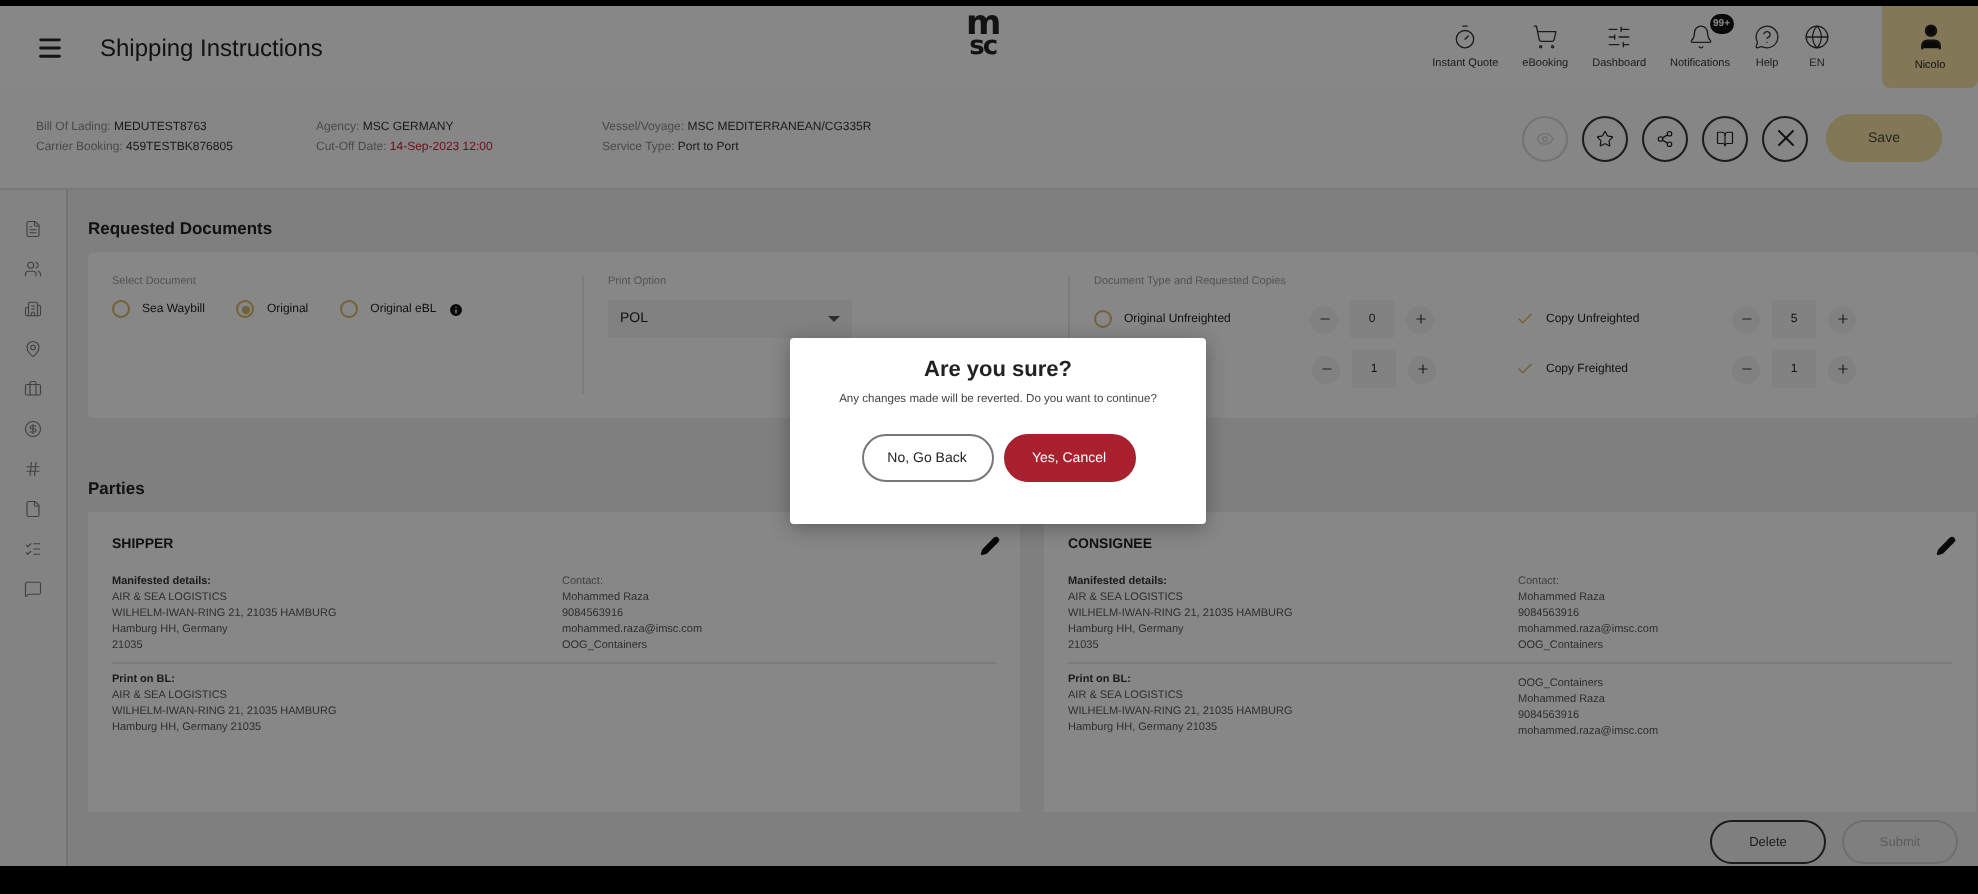 The width and height of the screenshot is (1978, 894). What do you see at coordinates (1785, 138) in the screenshot?
I see `close-button` at bounding box center [1785, 138].